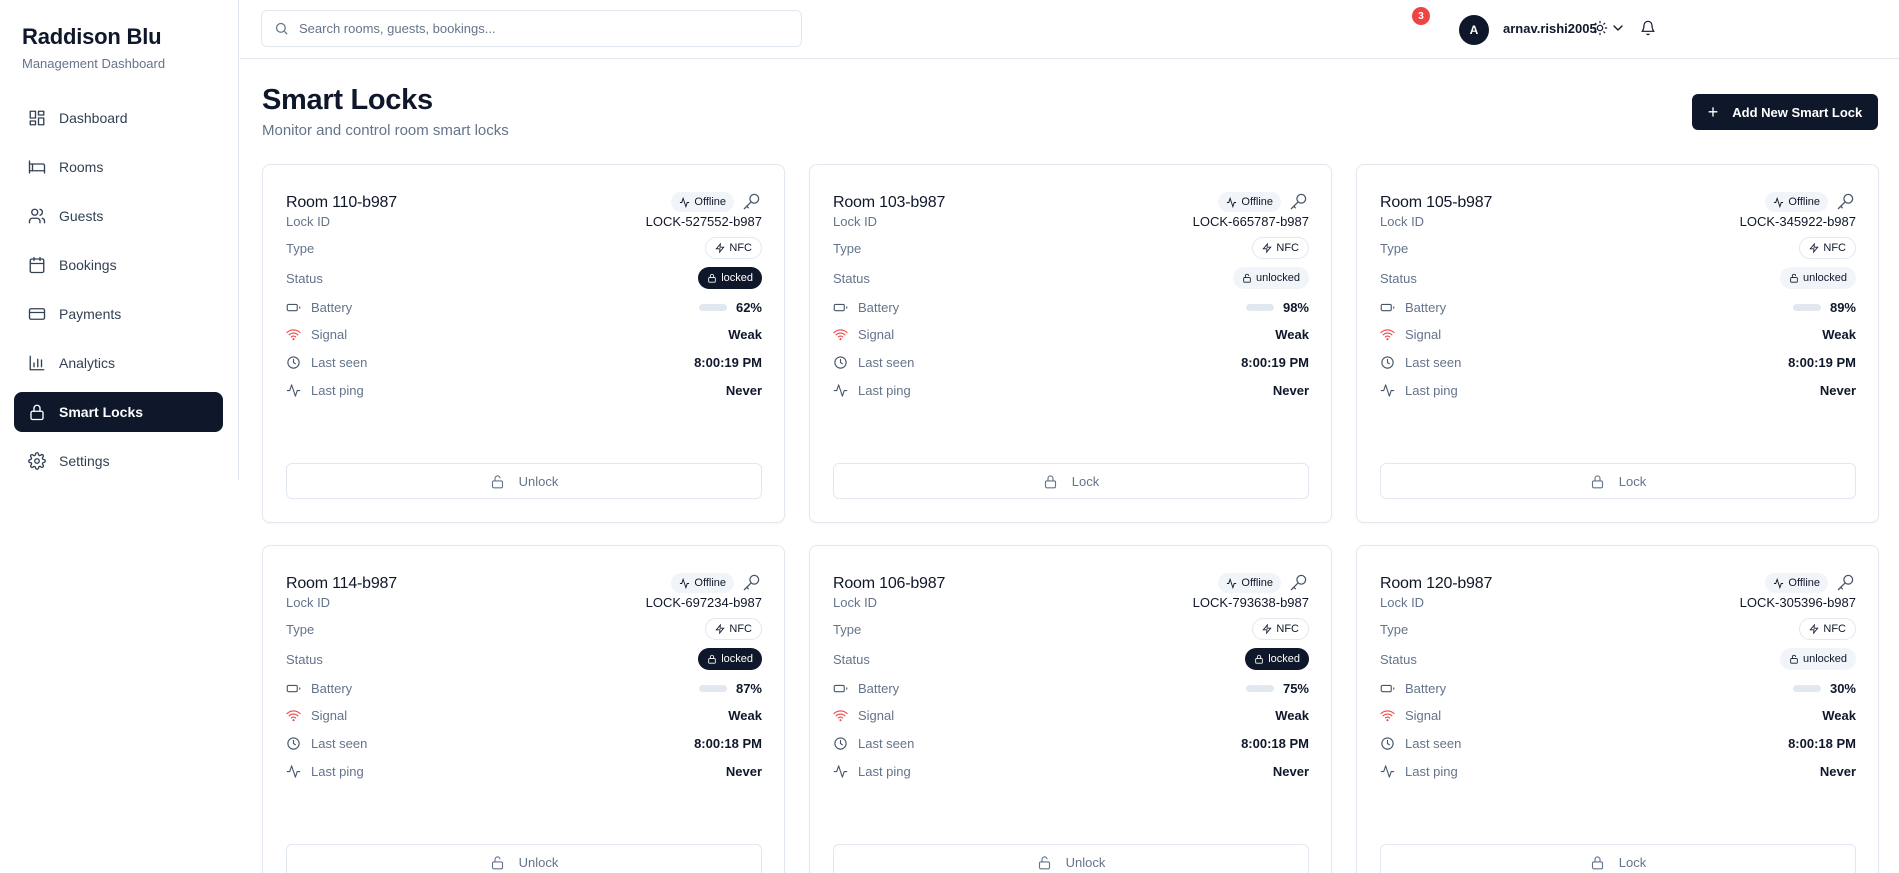 The height and width of the screenshot is (873, 1899). I want to click on sidebar-item-rooms: Rooms, so click(118, 167).